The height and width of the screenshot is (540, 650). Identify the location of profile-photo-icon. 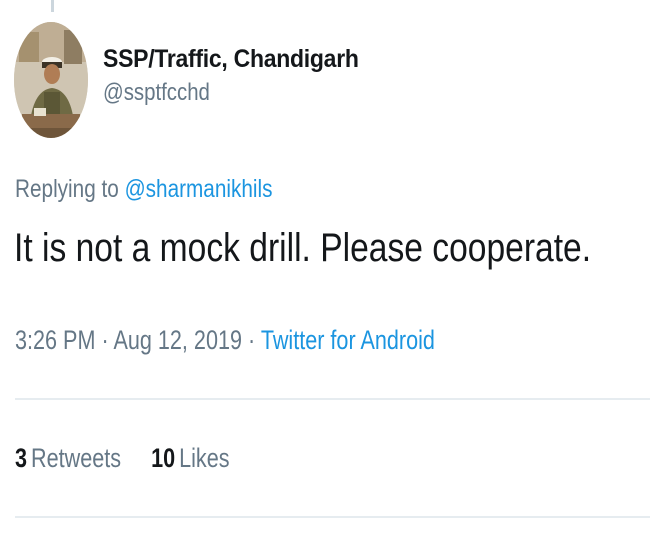
(51, 80).